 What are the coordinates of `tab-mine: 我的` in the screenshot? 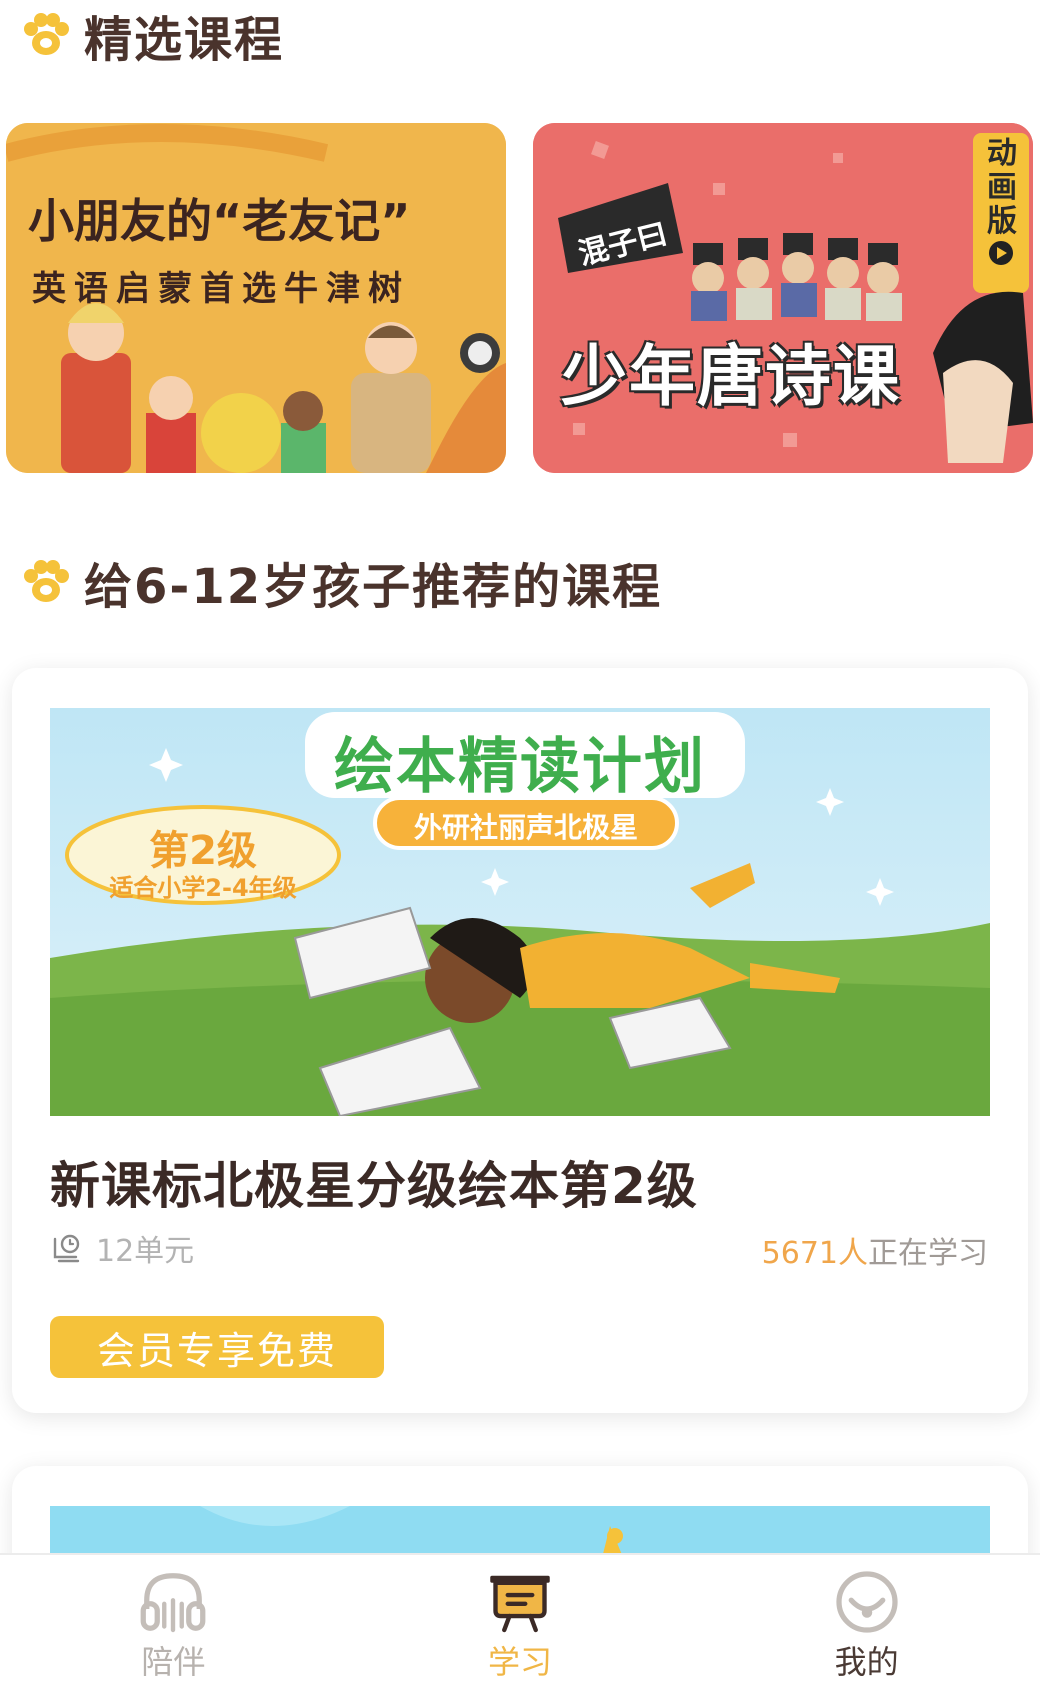 It's located at (866, 1619).